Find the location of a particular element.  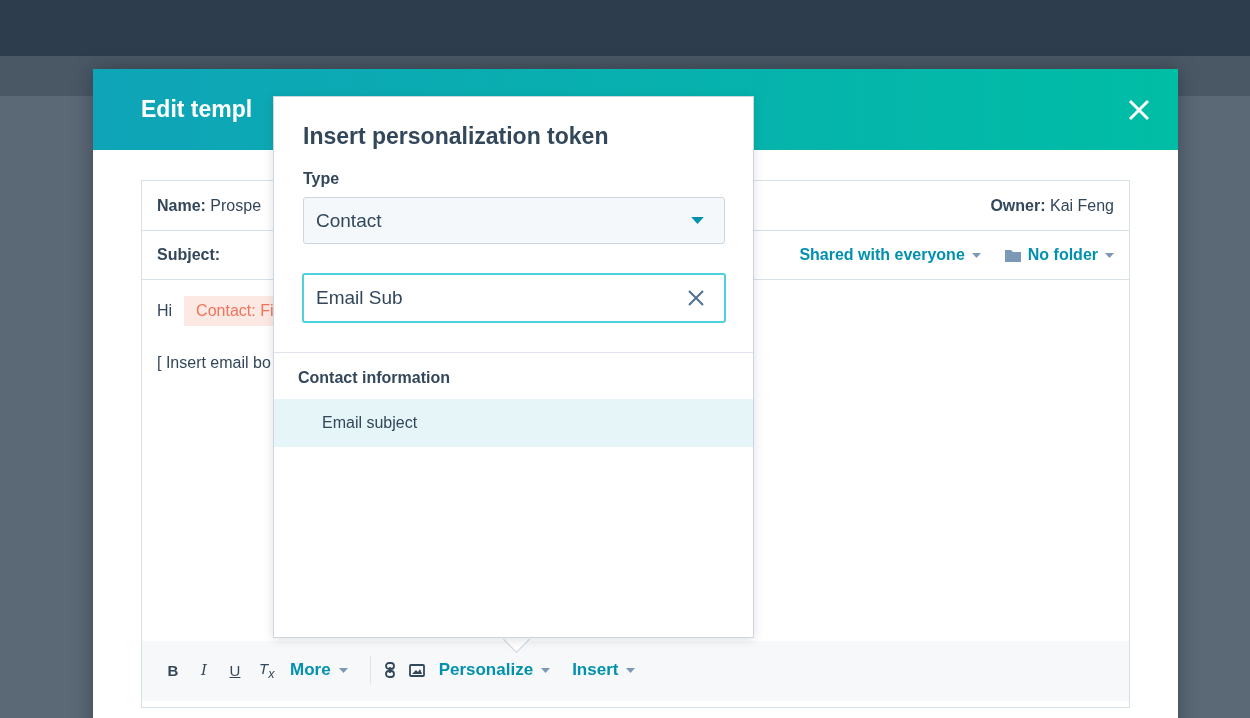

image-icon is located at coordinates (416, 670).